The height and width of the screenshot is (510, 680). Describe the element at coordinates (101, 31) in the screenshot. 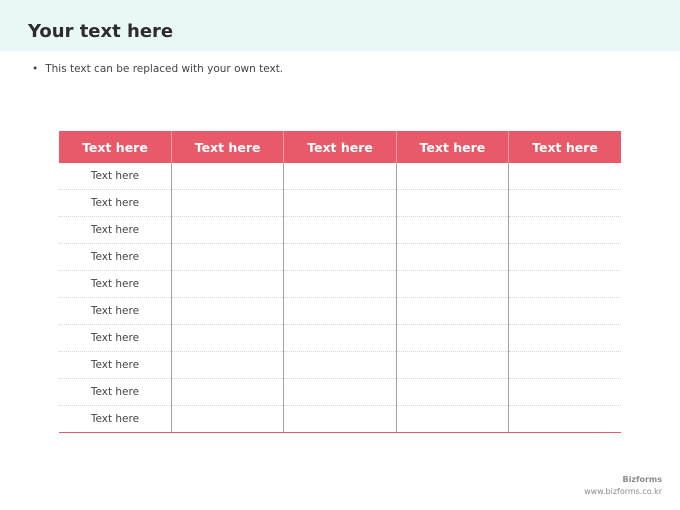

I see `page-title: Your text here` at that location.